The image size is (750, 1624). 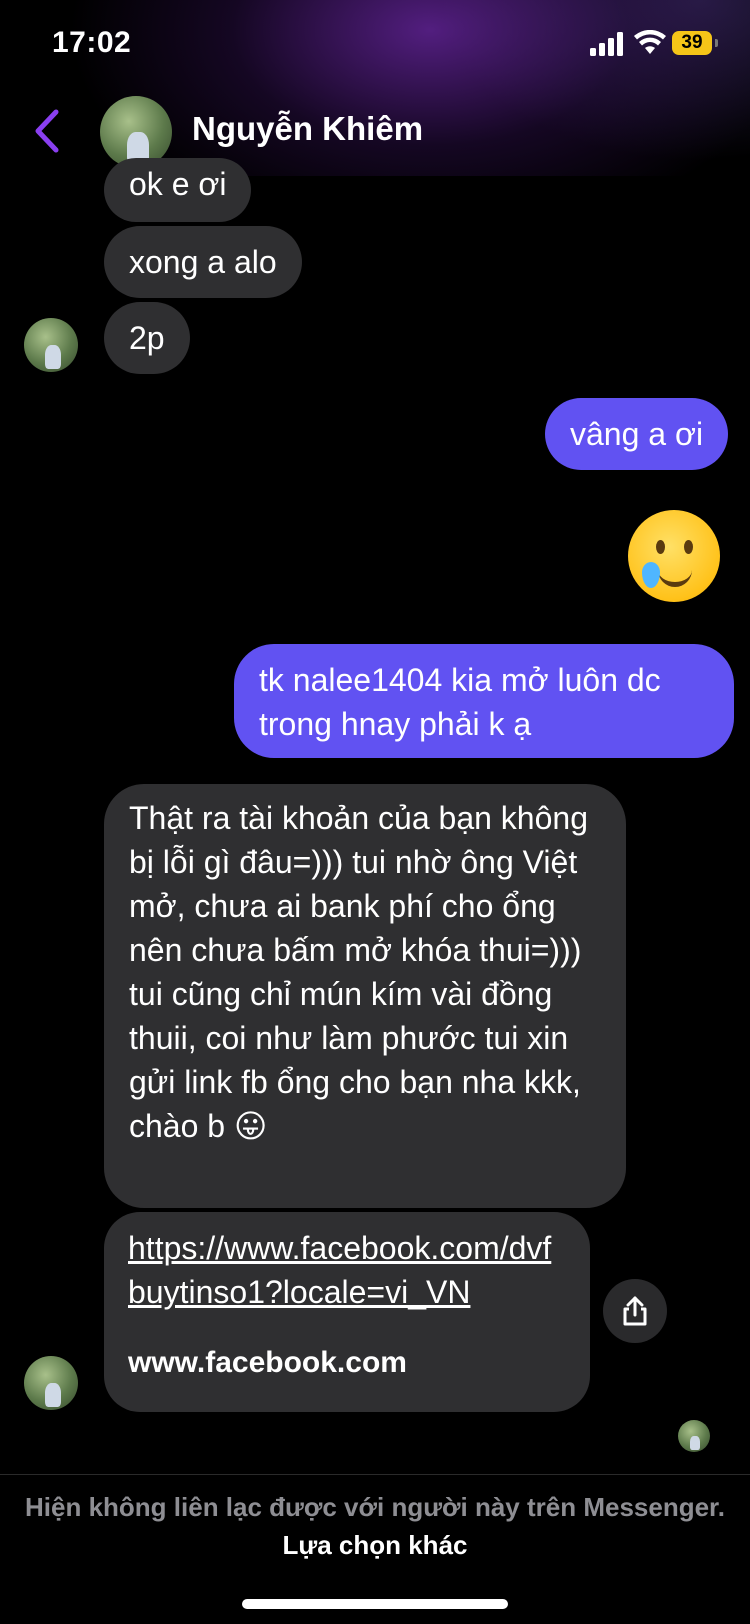 I want to click on share-icon, so click(x=635, y=1311).